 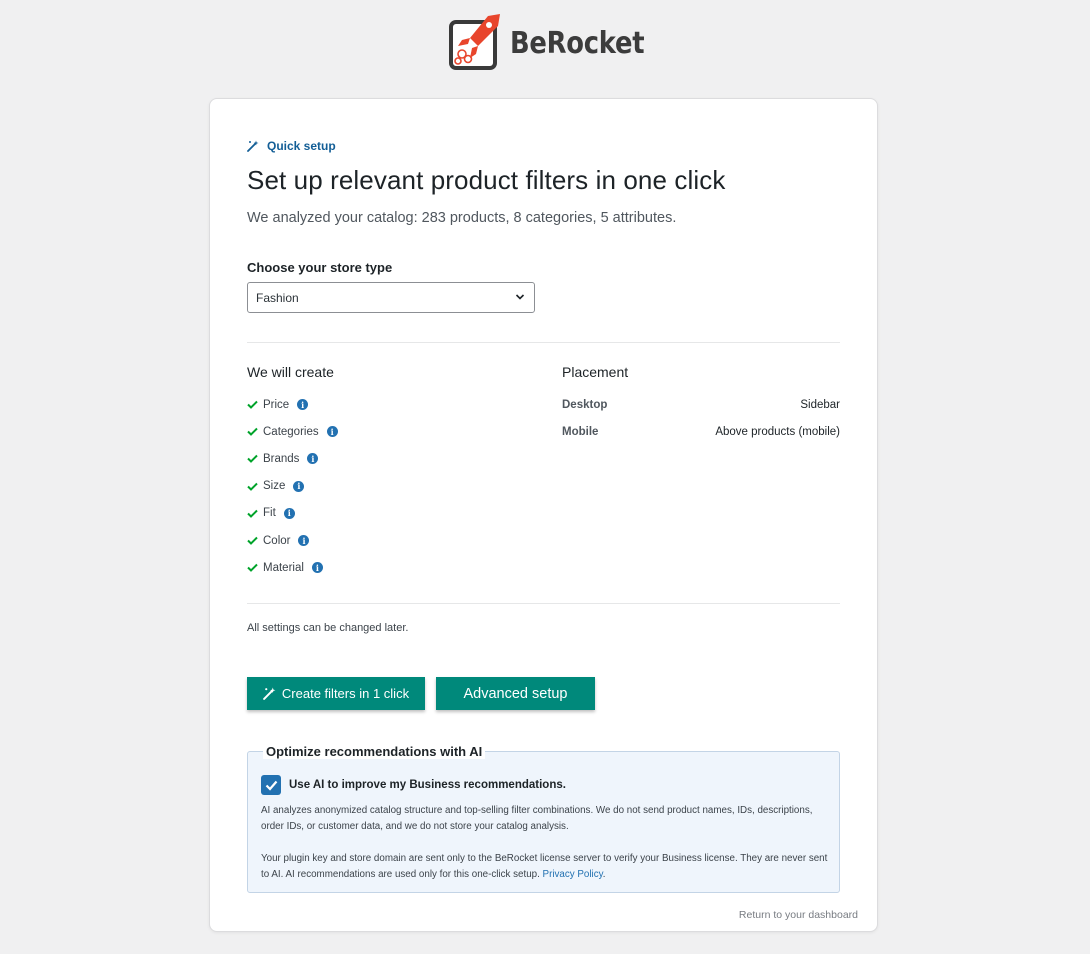 I want to click on create-filters-button: Create filters in 1 click, so click(x=336, y=693).